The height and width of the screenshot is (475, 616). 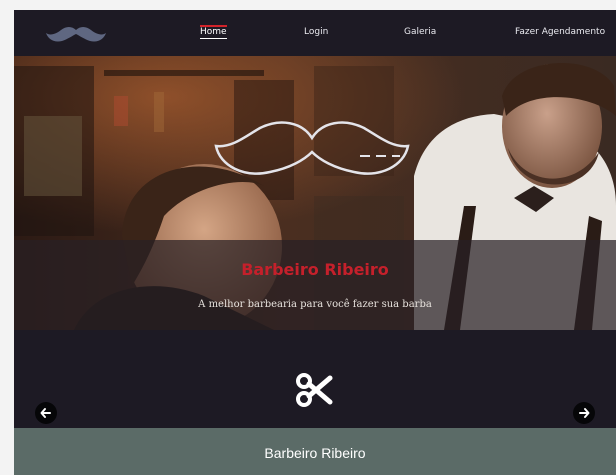 What do you see at coordinates (312, 148) in the screenshot?
I see `mustache-outline-icon` at bounding box center [312, 148].